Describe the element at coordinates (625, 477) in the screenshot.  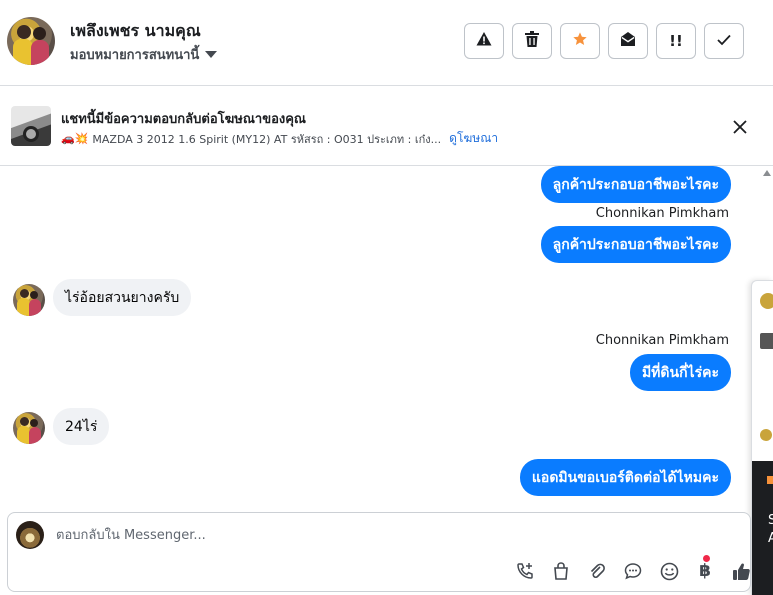
I see `outgoing-message: แอดมินขอเบอร์ติดต่อได้ไหมคะ` at that location.